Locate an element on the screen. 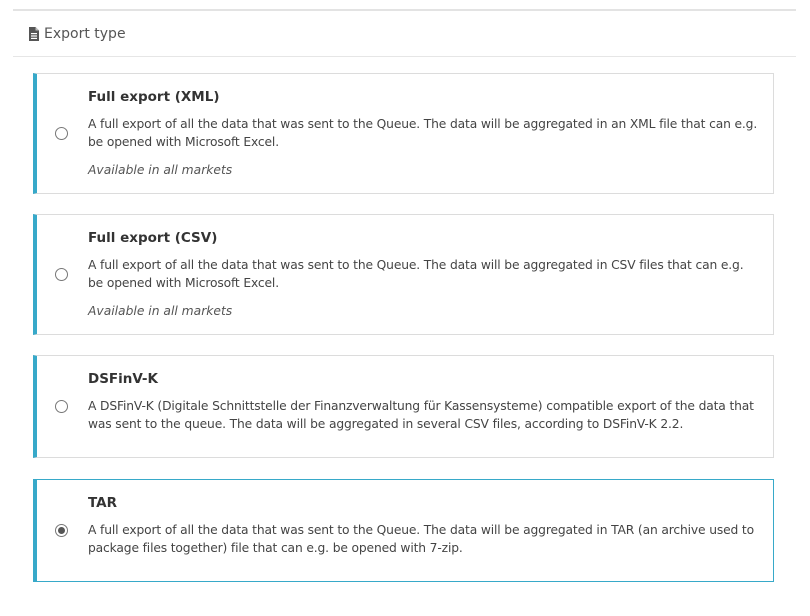 The width and height of the screenshot is (810, 616). section-title: Export type is located at coordinates (85, 34).